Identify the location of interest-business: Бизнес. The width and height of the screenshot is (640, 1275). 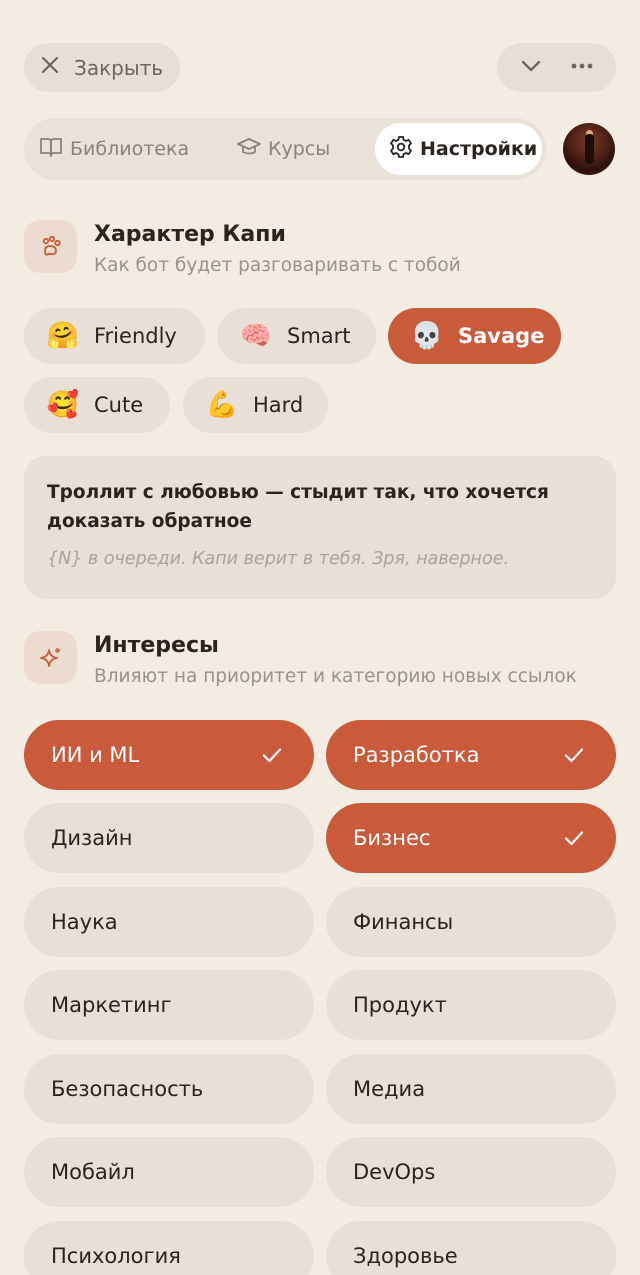
(471, 838).